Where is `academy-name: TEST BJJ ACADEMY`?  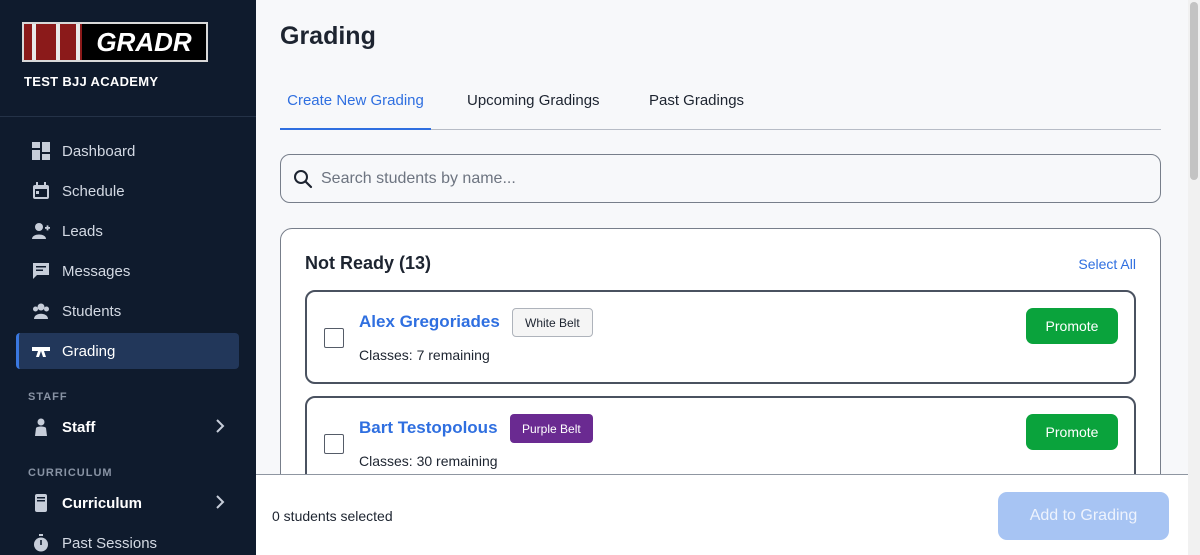
academy-name: TEST BJJ ACADEMY is located at coordinates (91, 81).